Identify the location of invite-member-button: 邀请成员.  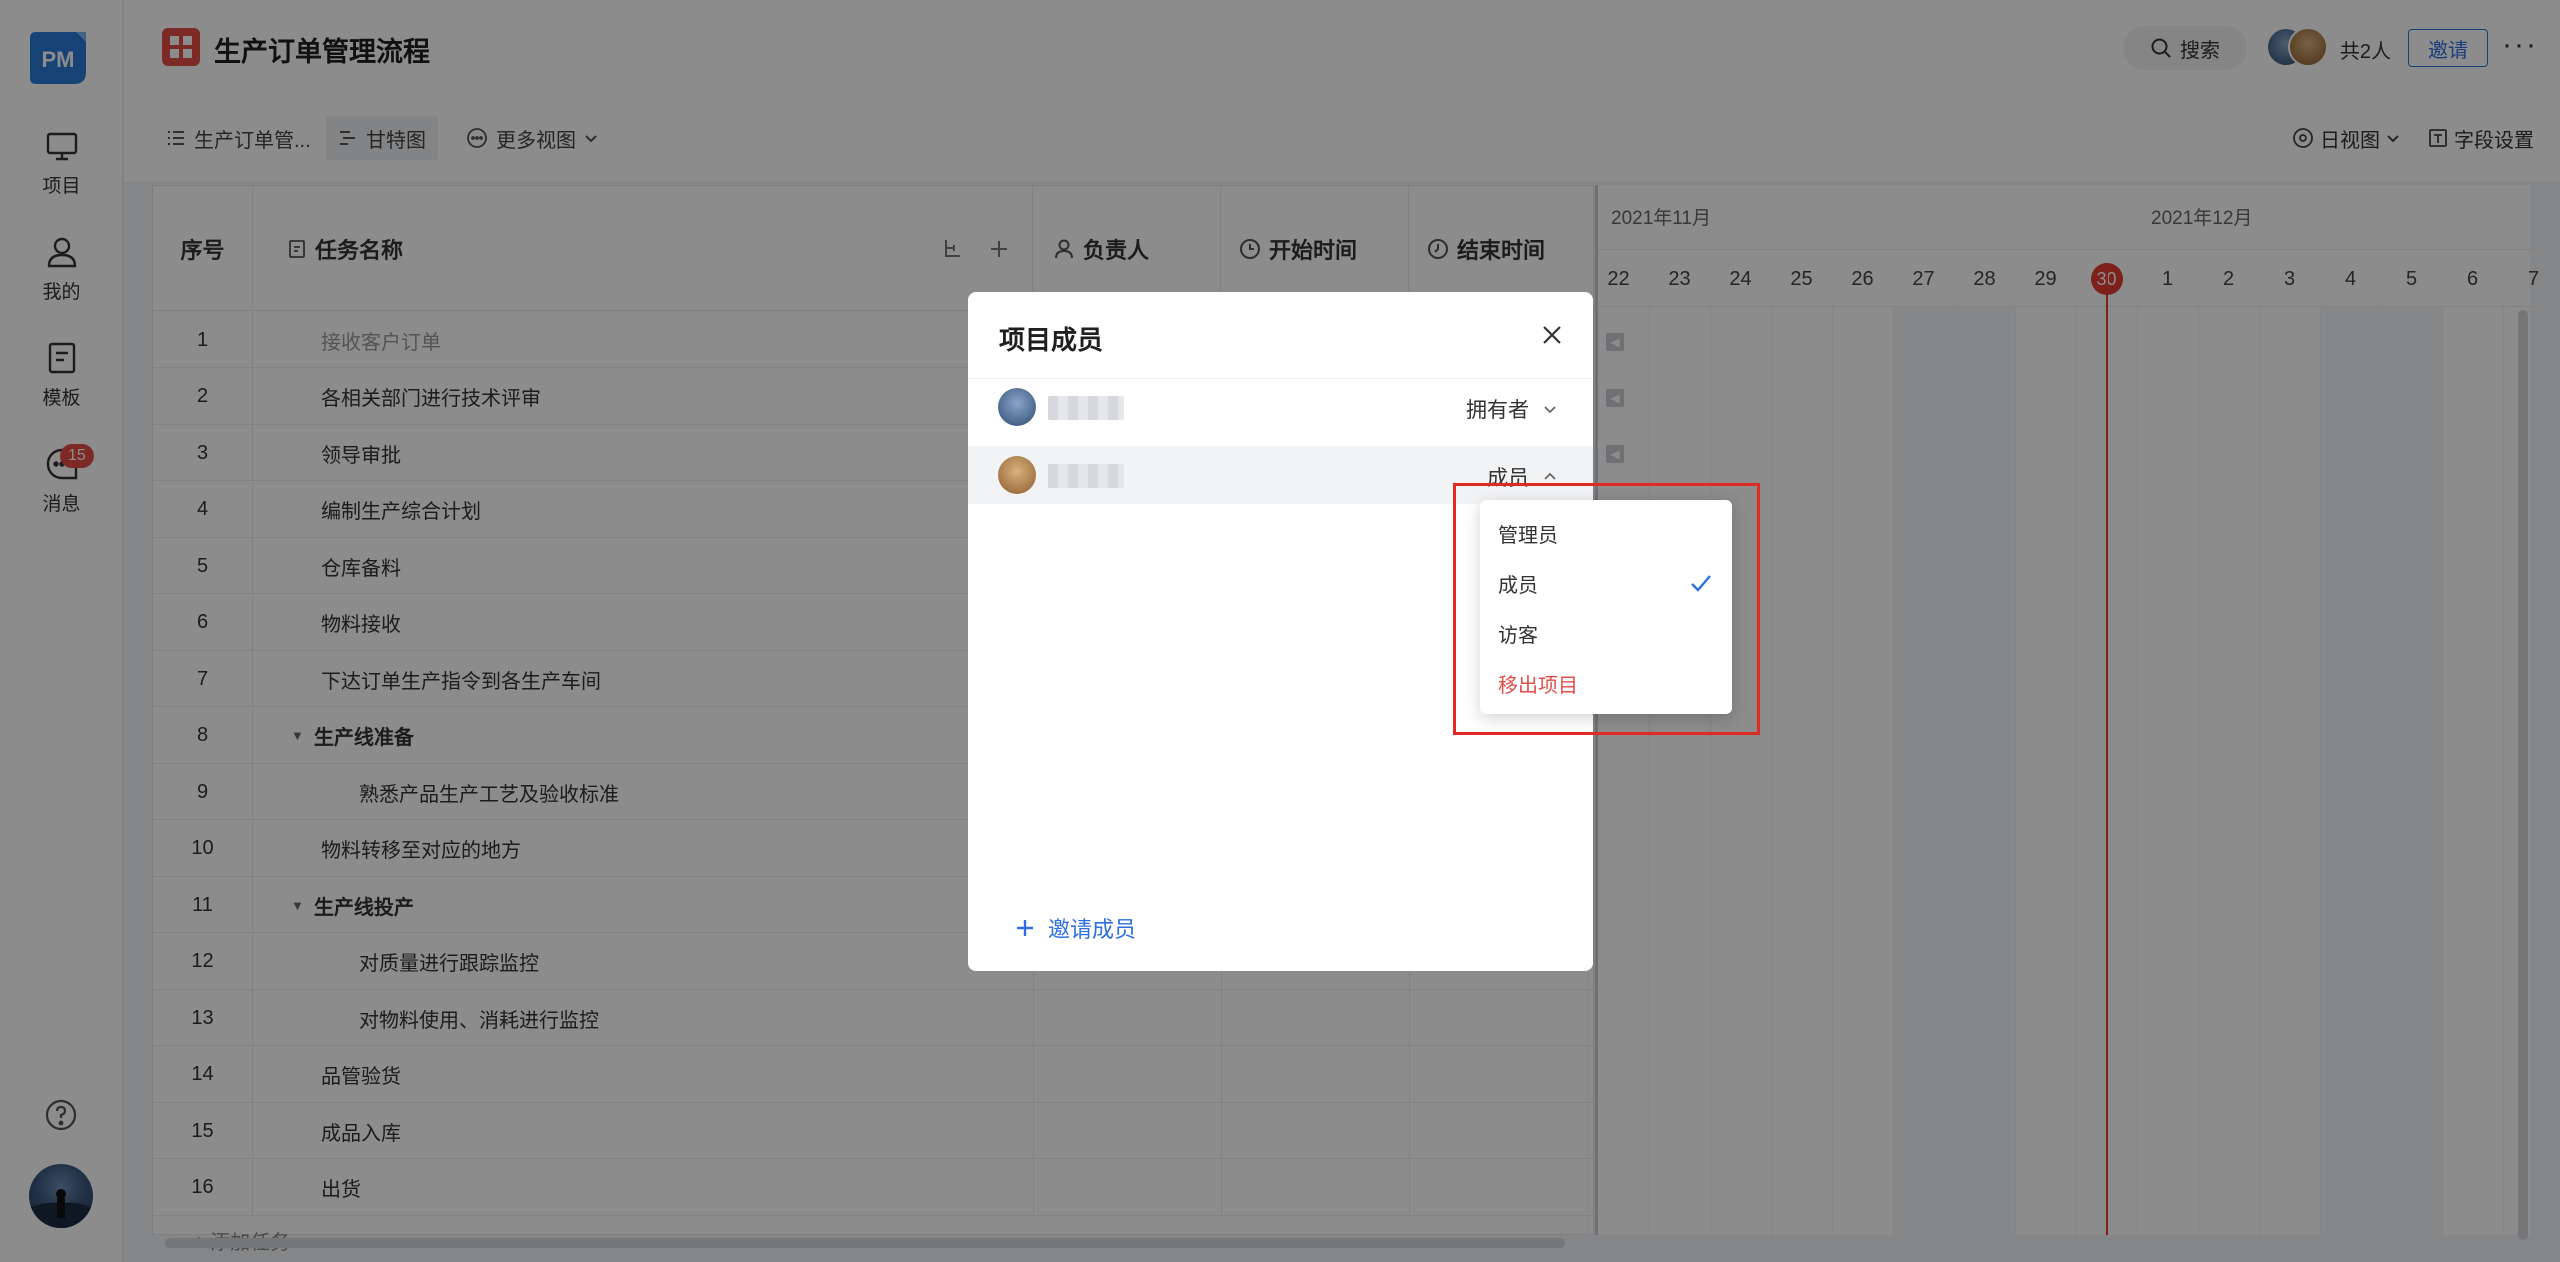
(1075, 928).